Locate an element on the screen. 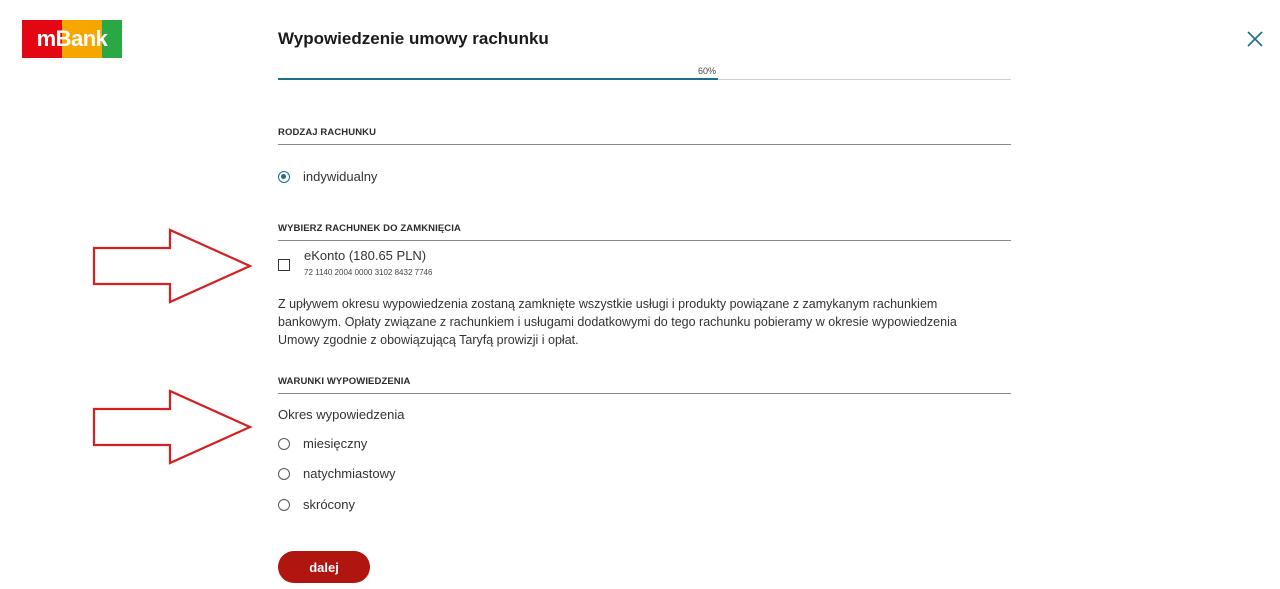  close-icon is located at coordinates (1255, 39).